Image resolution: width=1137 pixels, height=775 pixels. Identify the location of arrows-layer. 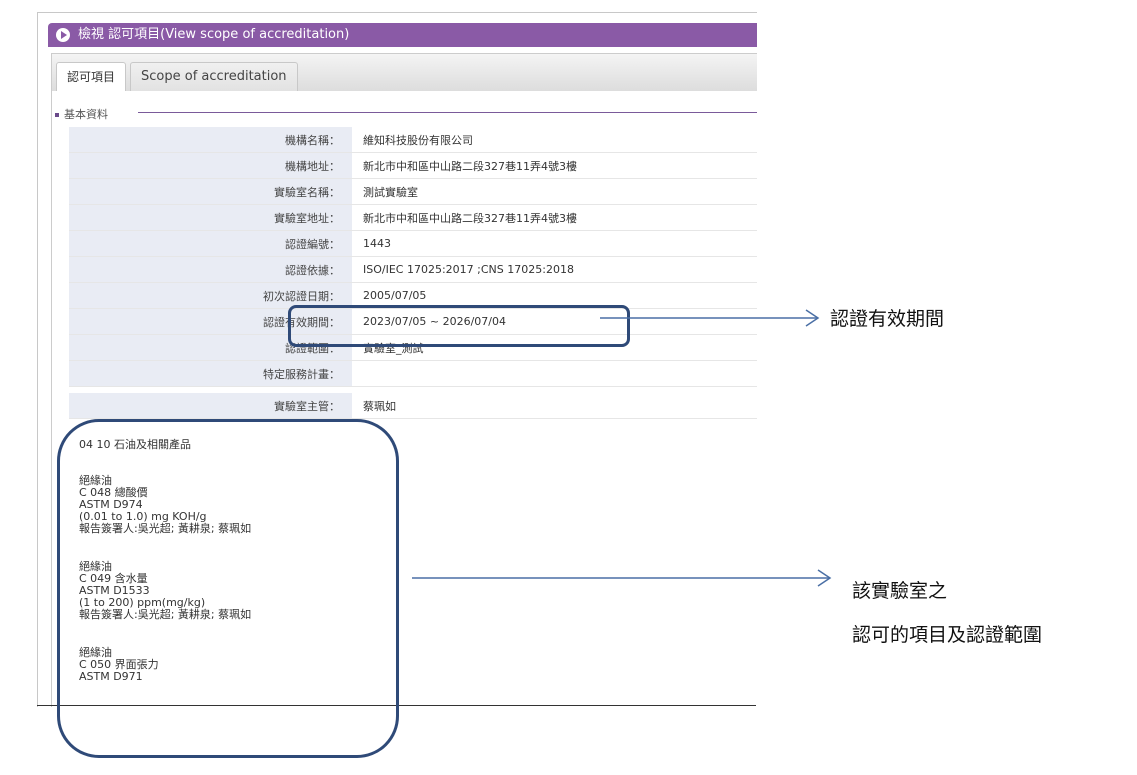
(622, 448).